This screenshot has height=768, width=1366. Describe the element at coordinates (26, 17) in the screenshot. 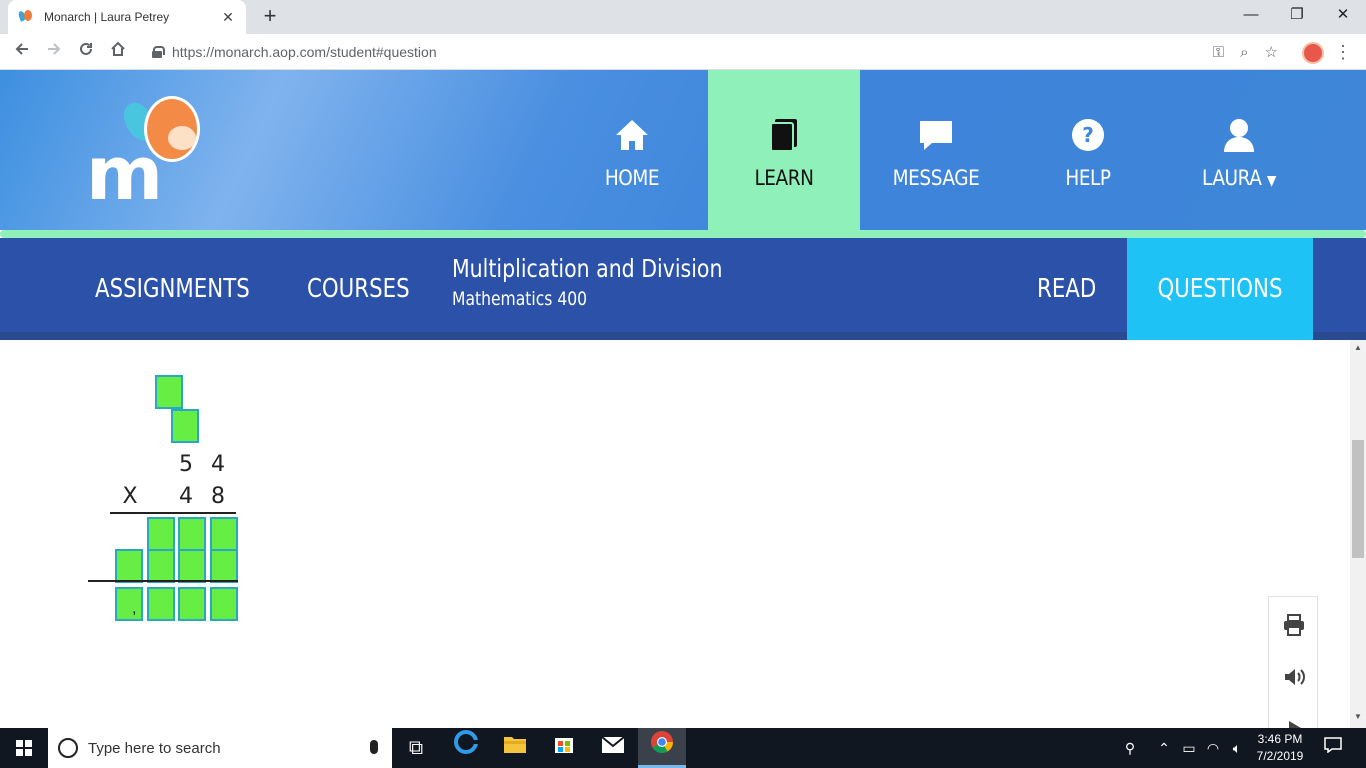

I see `monarch-favicon-icon` at that location.